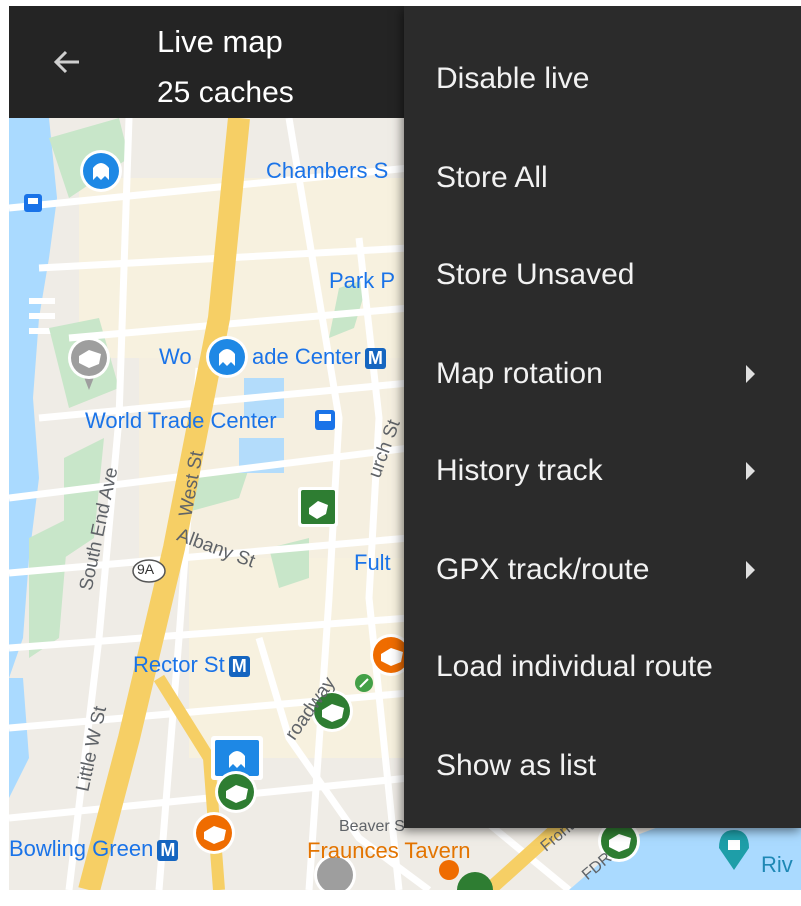  What do you see at coordinates (513, 78) in the screenshot?
I see `menu-item-label: Disable live` at bounding box center [513, 78].